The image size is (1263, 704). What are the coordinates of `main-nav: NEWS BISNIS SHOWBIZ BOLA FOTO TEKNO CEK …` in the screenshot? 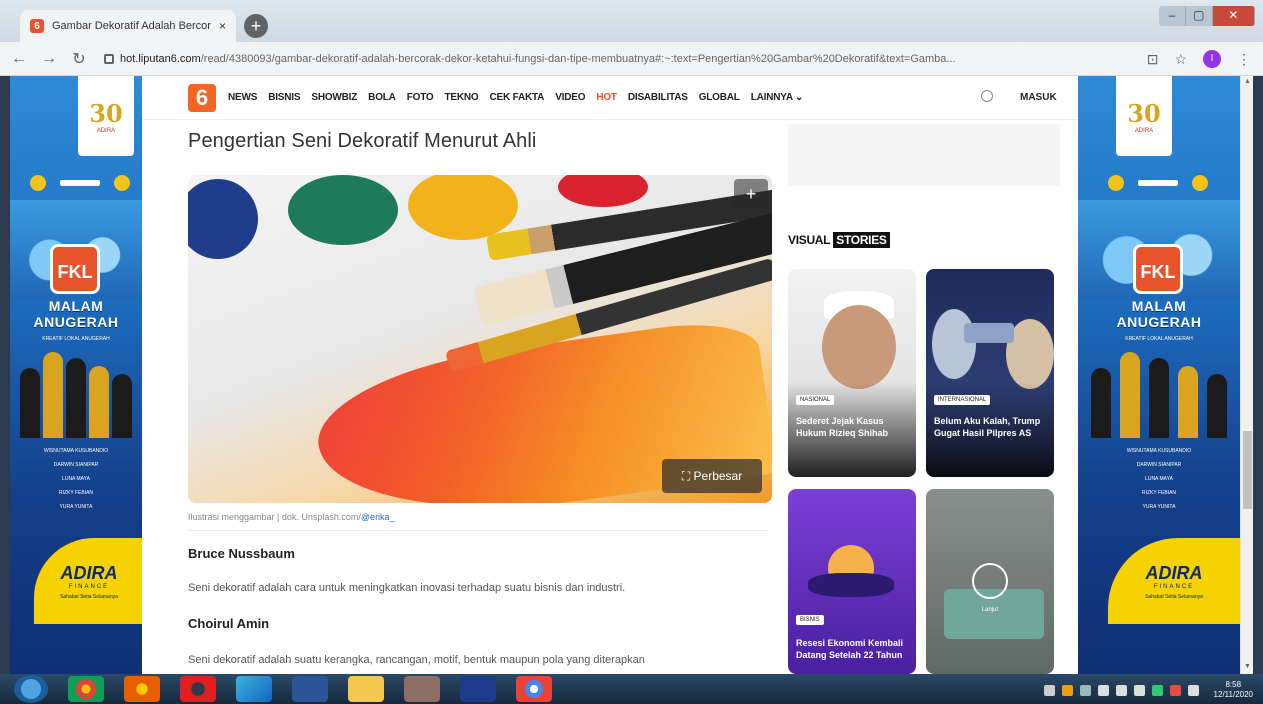 It's located at (515, 97).